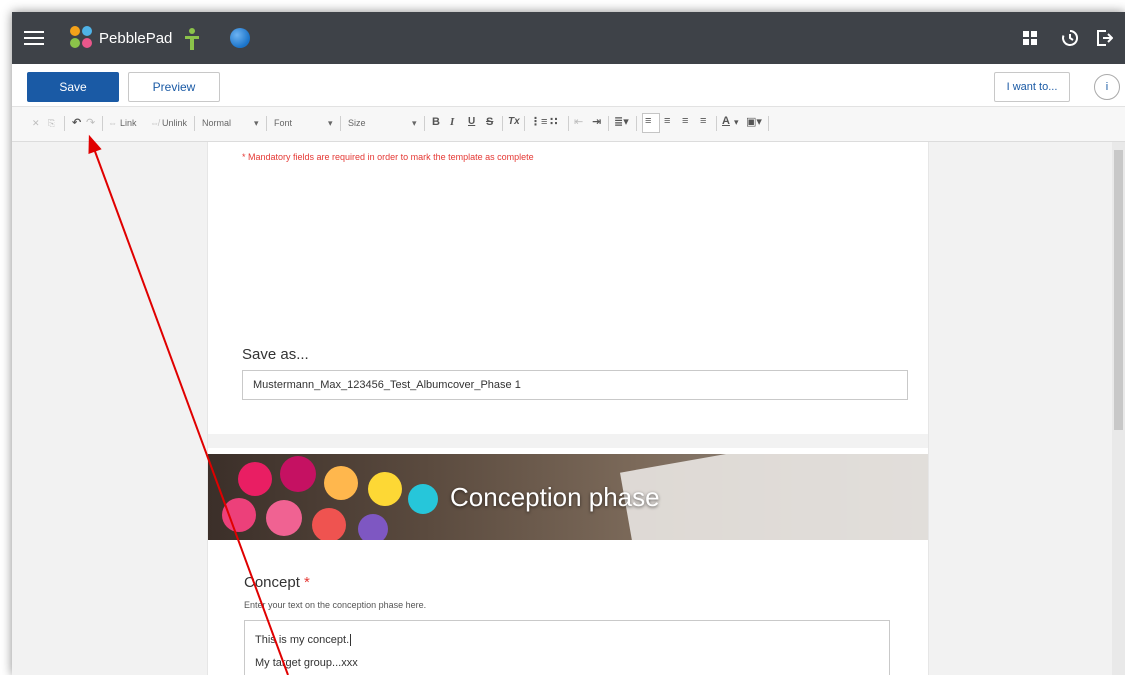 The width and height of the screenshot is (1125, 675). Describe the element at coordinates (774, 497) in the screenshot. I see `banner-paper` at that location.